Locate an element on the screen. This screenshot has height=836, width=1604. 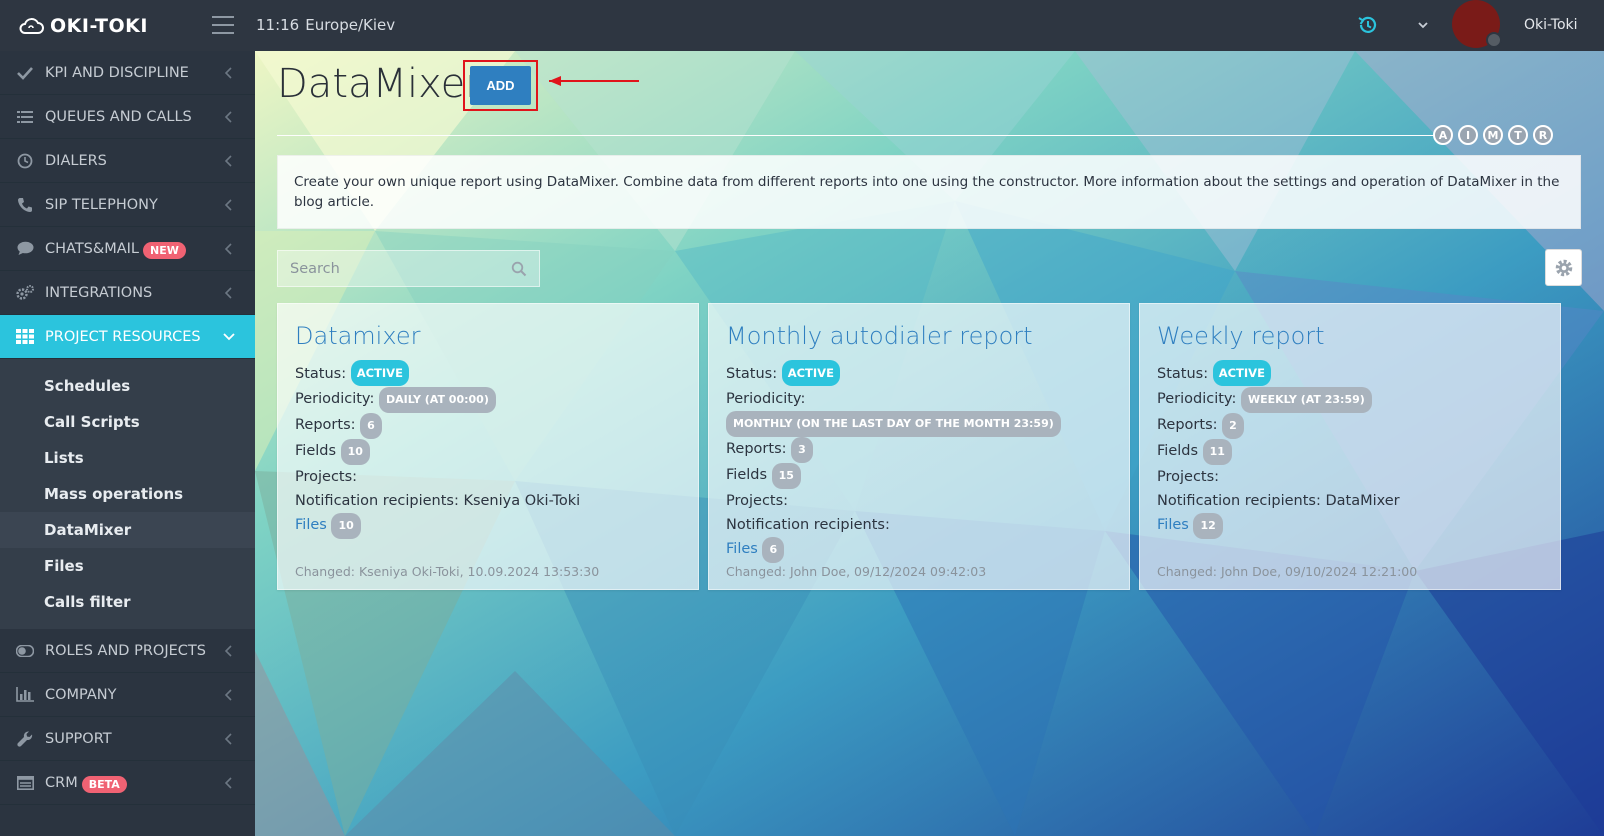
status-row: Status: ACTIVE is located at coordinates (919, 373).